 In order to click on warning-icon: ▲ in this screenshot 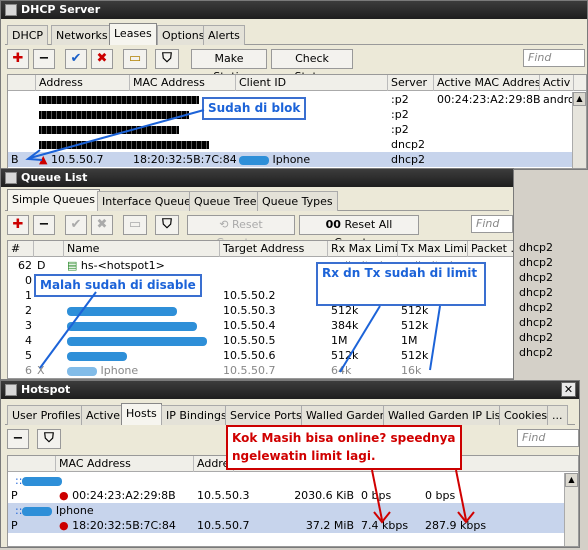, I will do `click(43, 159)`.